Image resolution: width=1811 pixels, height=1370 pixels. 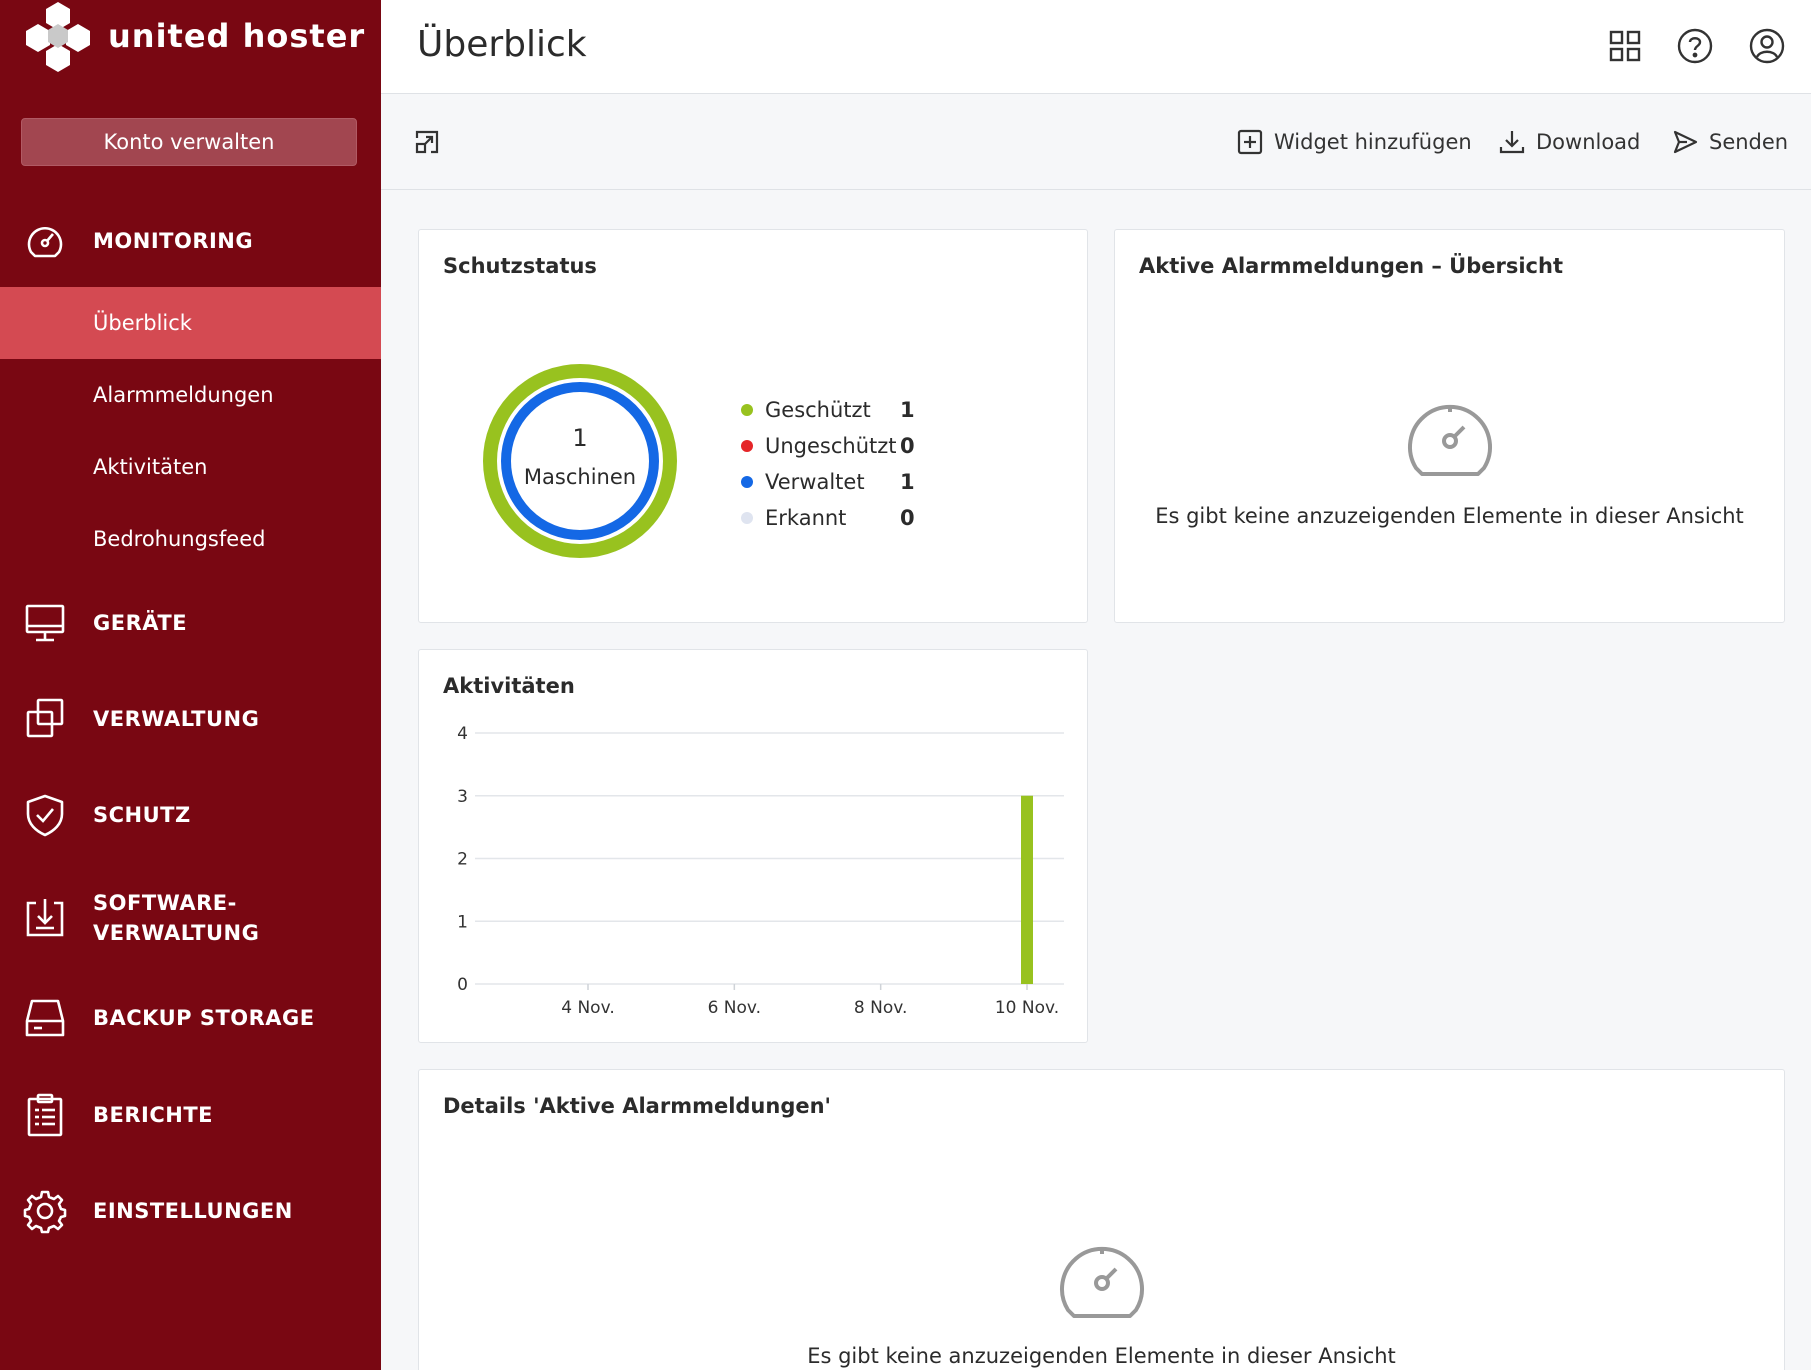 What do you see at coordinates (193, 1211) in the screenshot?
I see `nav-settings-label: EINSTELLUNGEN` at bounding box center [193, 1211].